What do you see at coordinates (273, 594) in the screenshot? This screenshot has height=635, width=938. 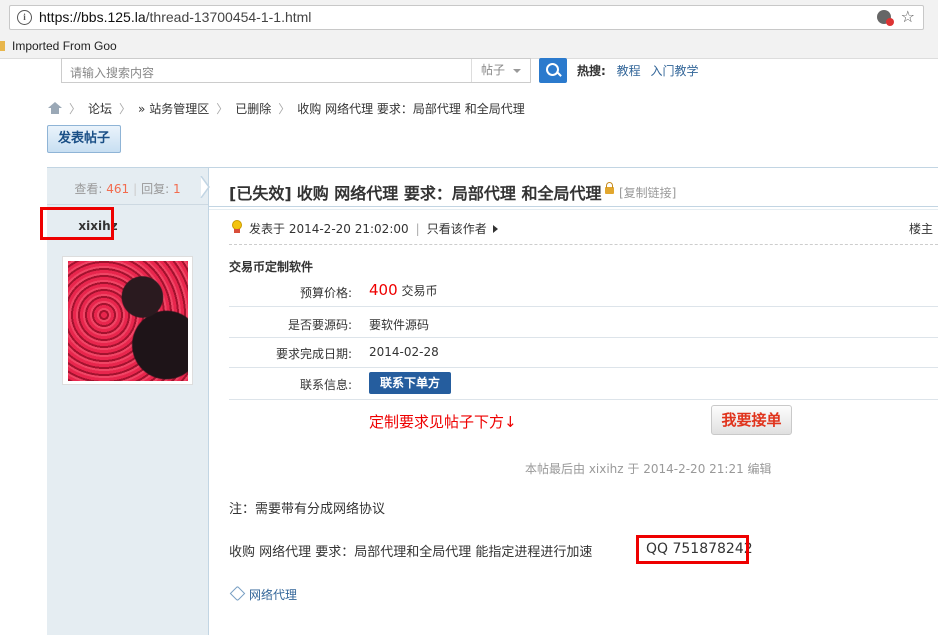 I see `tag-link: 网络代理` at bounding box center [273, 594].